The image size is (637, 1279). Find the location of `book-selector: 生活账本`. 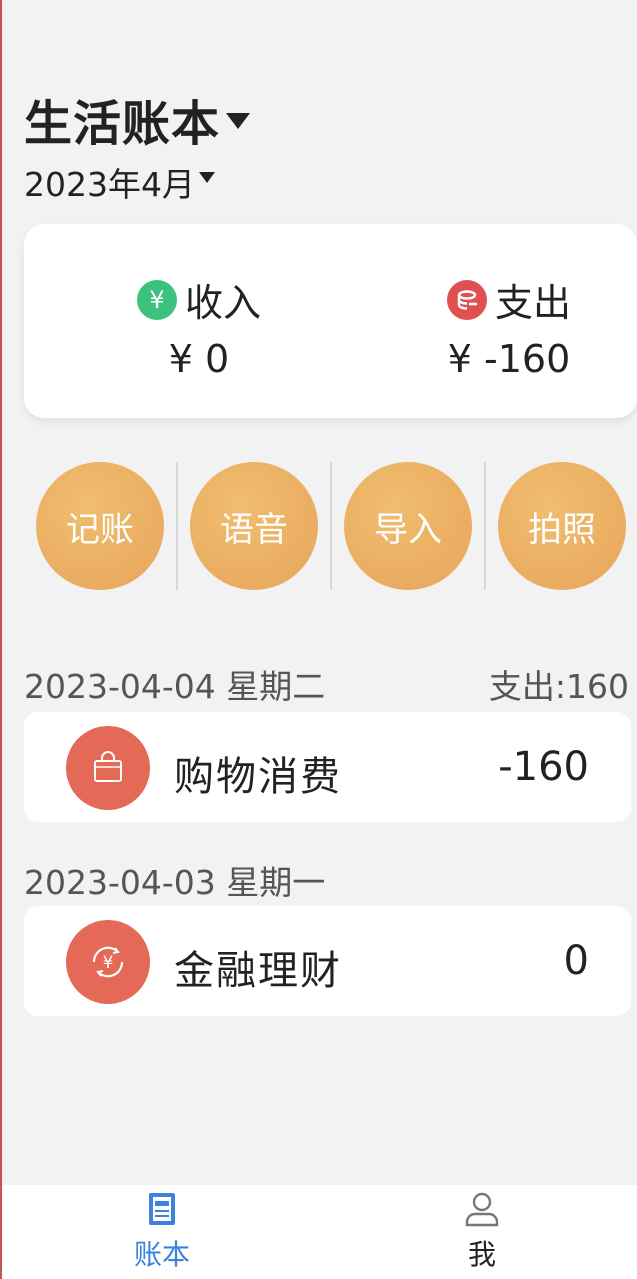

book-selector: 生活账本 is located at coordinates (137, 119).